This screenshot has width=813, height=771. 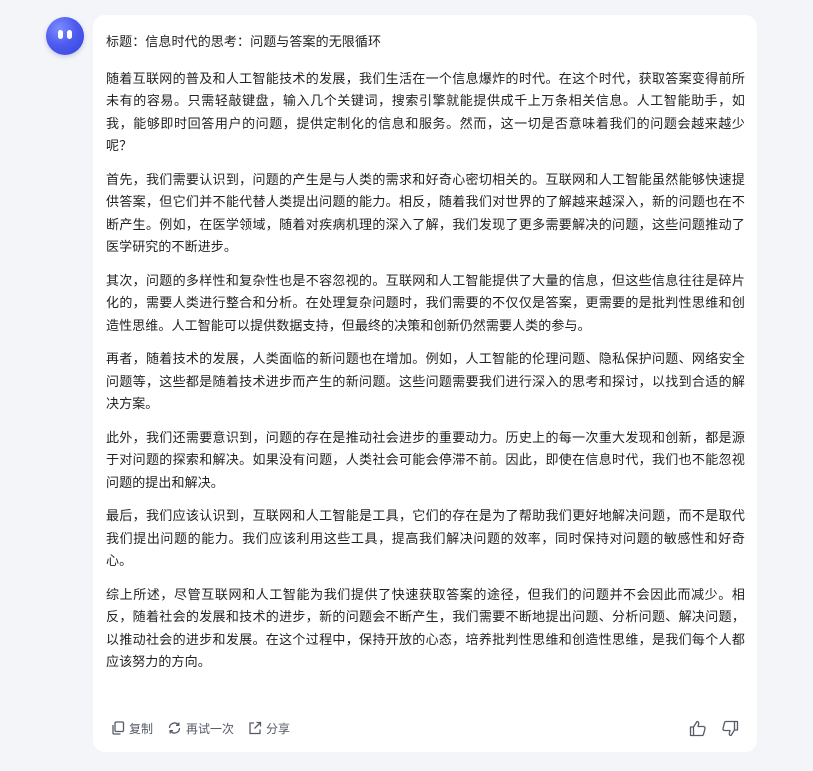 I want to click on copy-icon, so click(x=118, y=728).